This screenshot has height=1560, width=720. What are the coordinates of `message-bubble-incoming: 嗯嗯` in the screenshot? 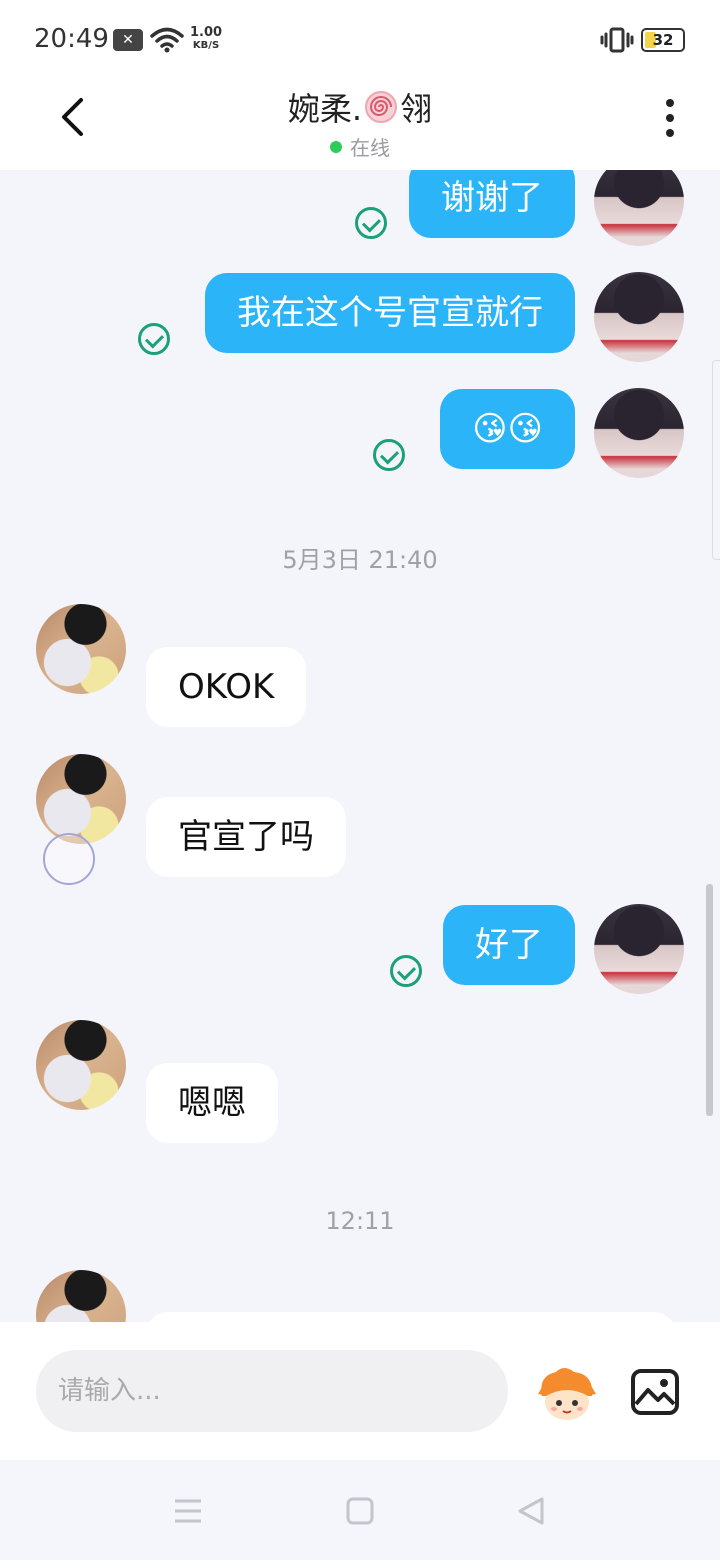 It's located at (212, 1103).